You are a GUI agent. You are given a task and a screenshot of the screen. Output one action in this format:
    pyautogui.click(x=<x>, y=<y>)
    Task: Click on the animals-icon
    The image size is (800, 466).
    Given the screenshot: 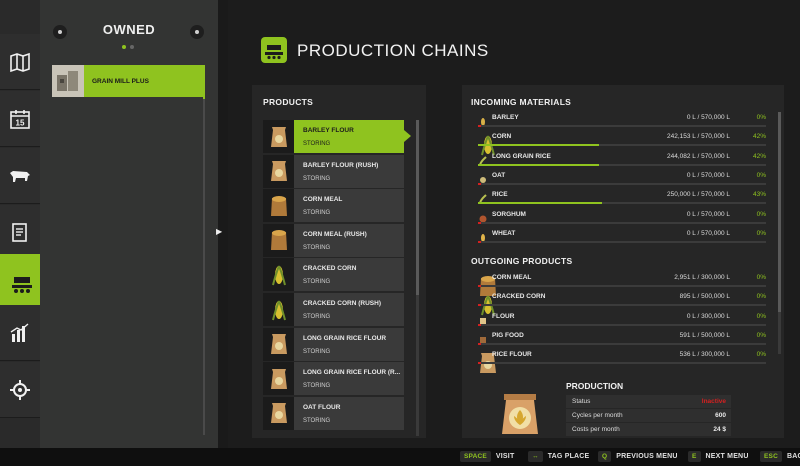 What is the action you would take?
    pyautogui.click(x=20, y=176)
    